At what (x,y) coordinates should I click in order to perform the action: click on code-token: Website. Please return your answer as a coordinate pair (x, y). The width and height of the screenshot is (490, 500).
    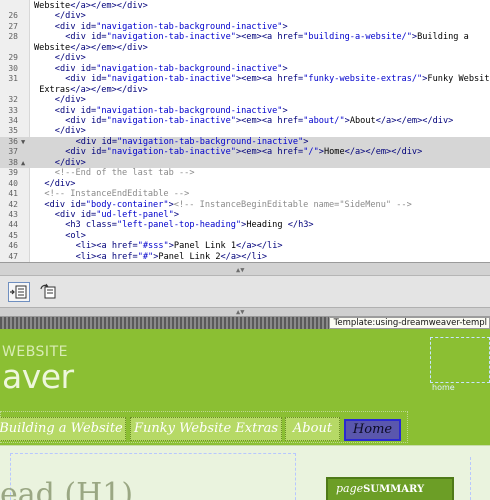
    Looking at the image, I should click on (52, 6).